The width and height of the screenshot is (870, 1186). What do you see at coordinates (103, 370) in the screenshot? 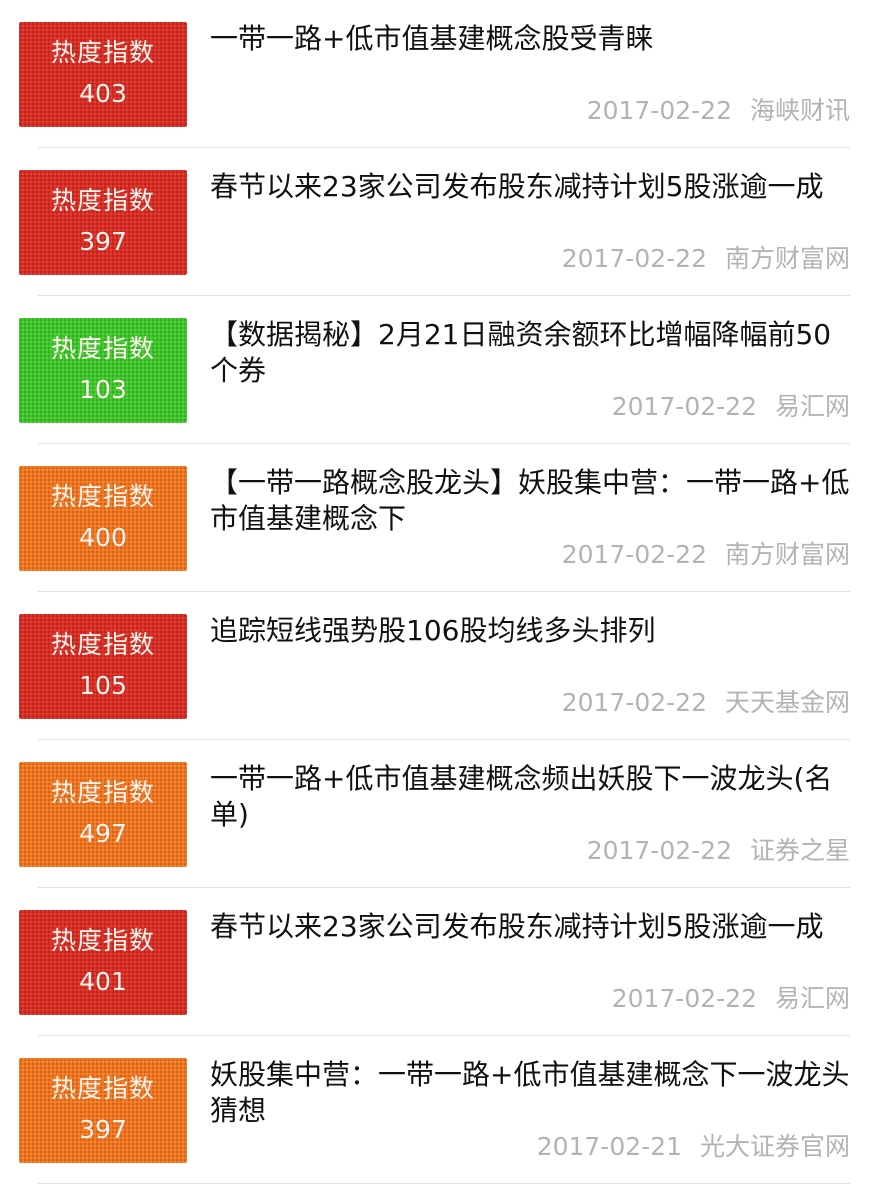
I see `heat-index-badge: 热度指数 103` at bounding box center [103, 370].